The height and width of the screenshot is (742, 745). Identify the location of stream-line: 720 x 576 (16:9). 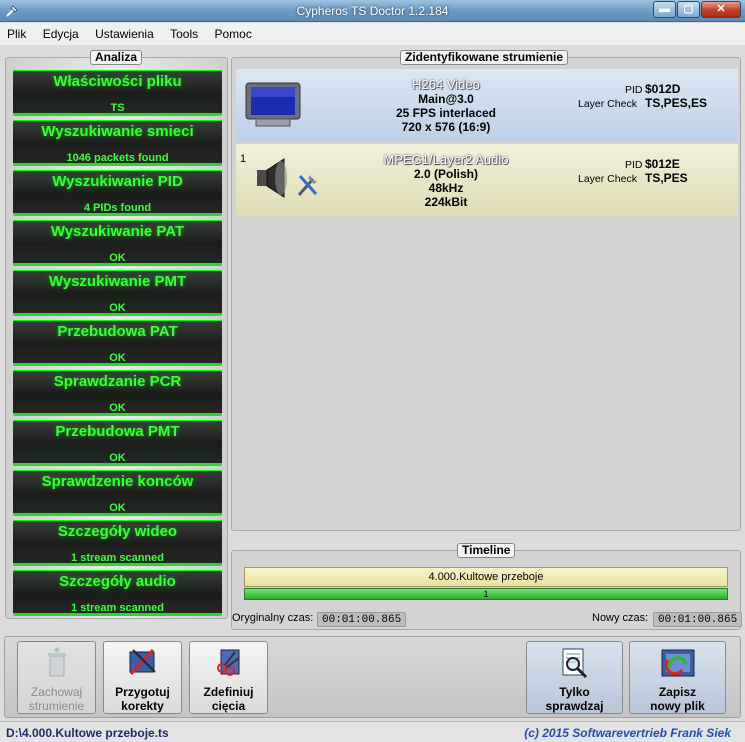
(446, 127).